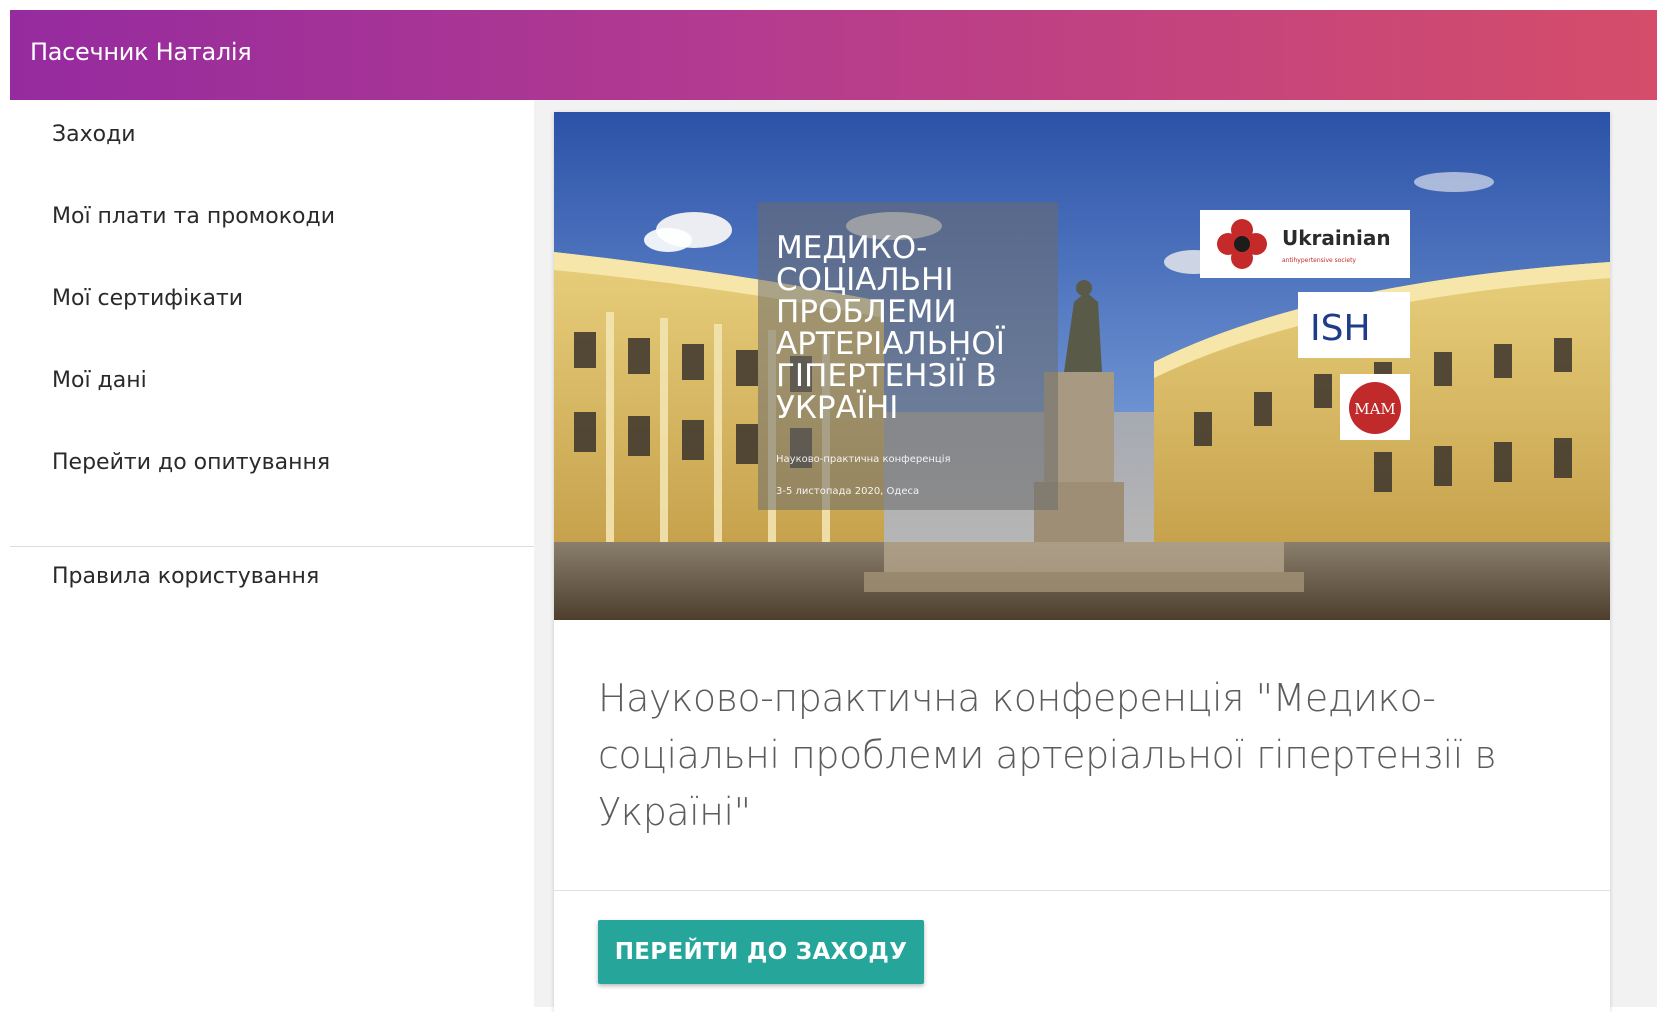 The height and width of the screenshot is (1012, 1657). What do you see at coordinates (847, 491) in the screenshot?
I see `banner-date: 3-5 листопада 2020, Одеса` at bounding box center [847, 491].